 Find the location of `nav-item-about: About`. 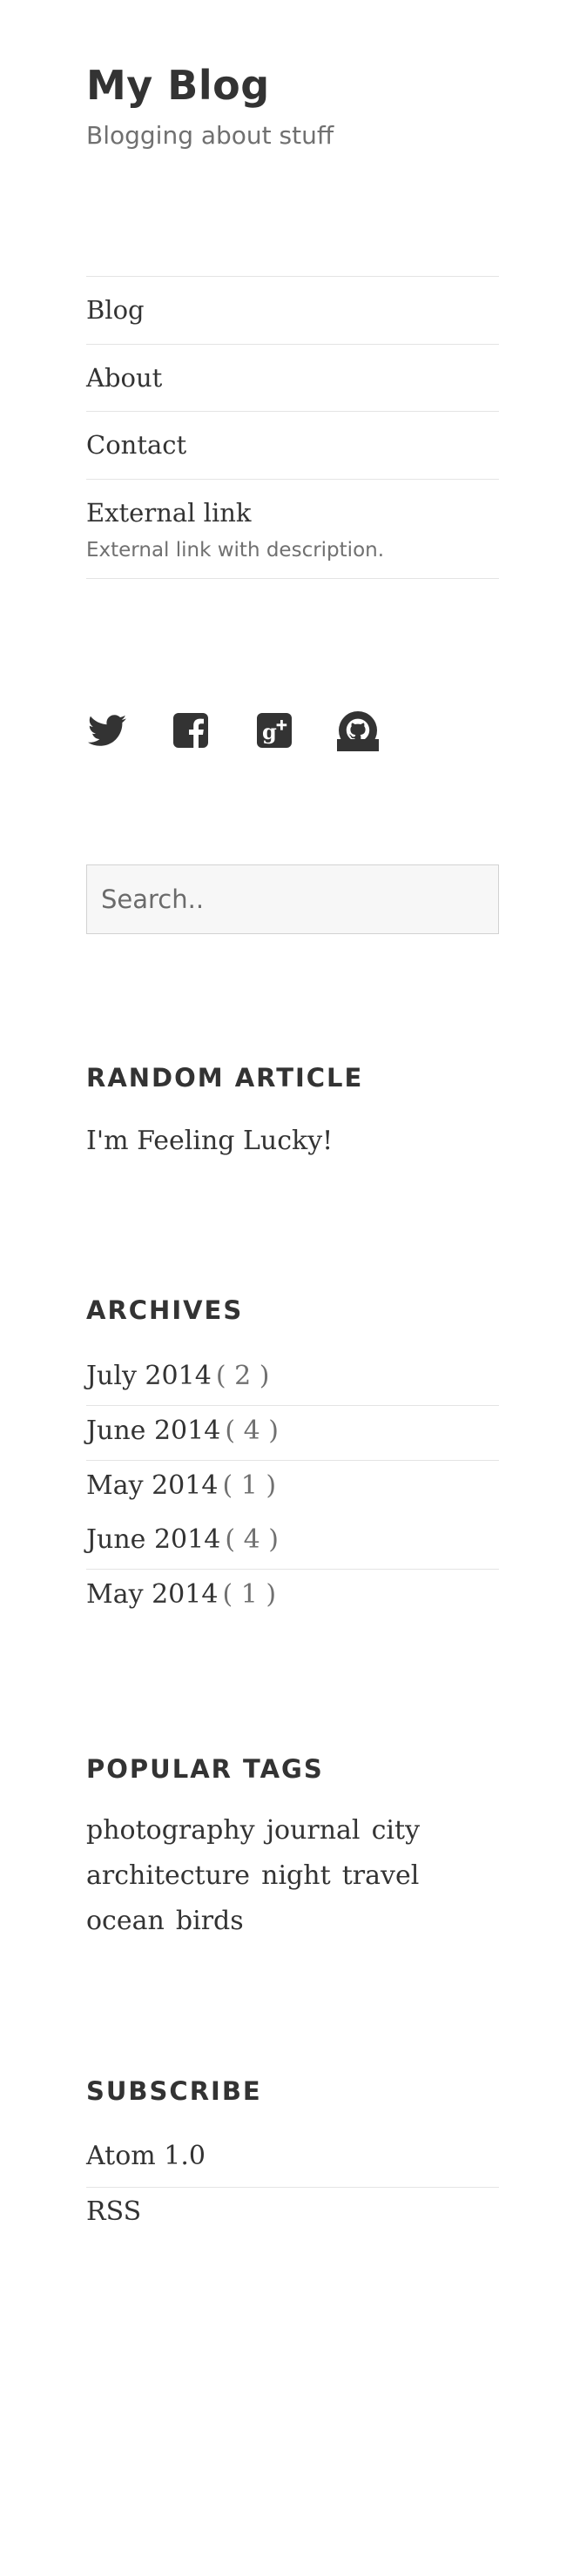

nav-item-about: About is located at coordinates (292, 379).